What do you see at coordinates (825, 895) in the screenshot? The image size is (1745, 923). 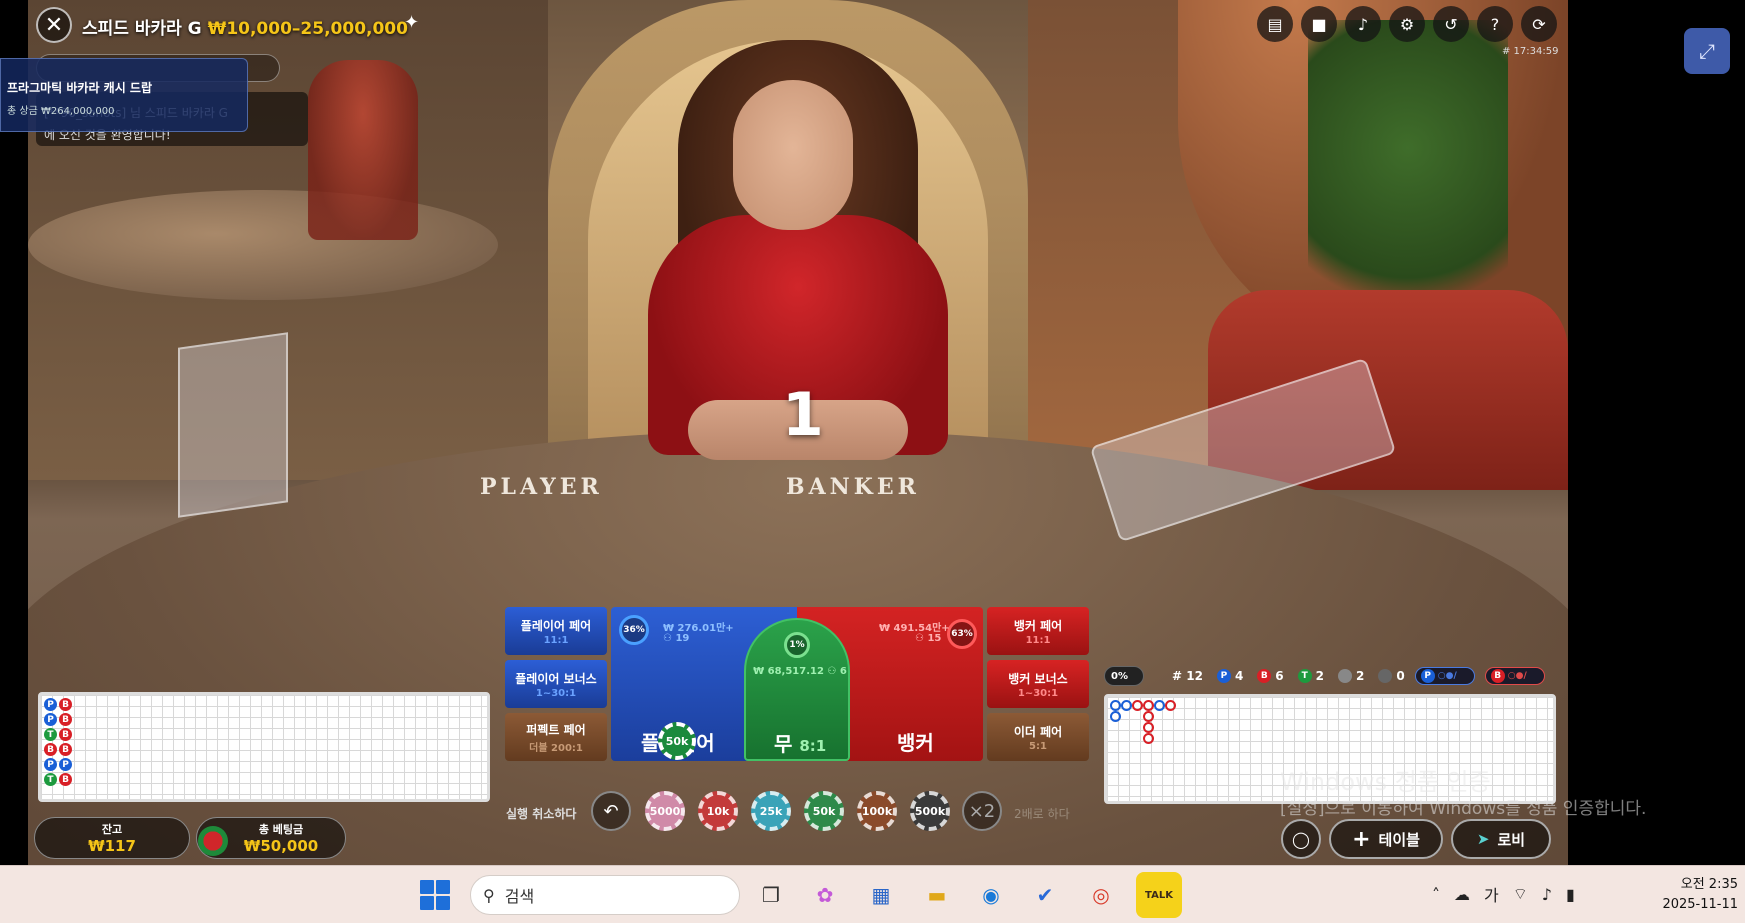 I see `copilot-icon: ✿` at bounding box center [825, 895].